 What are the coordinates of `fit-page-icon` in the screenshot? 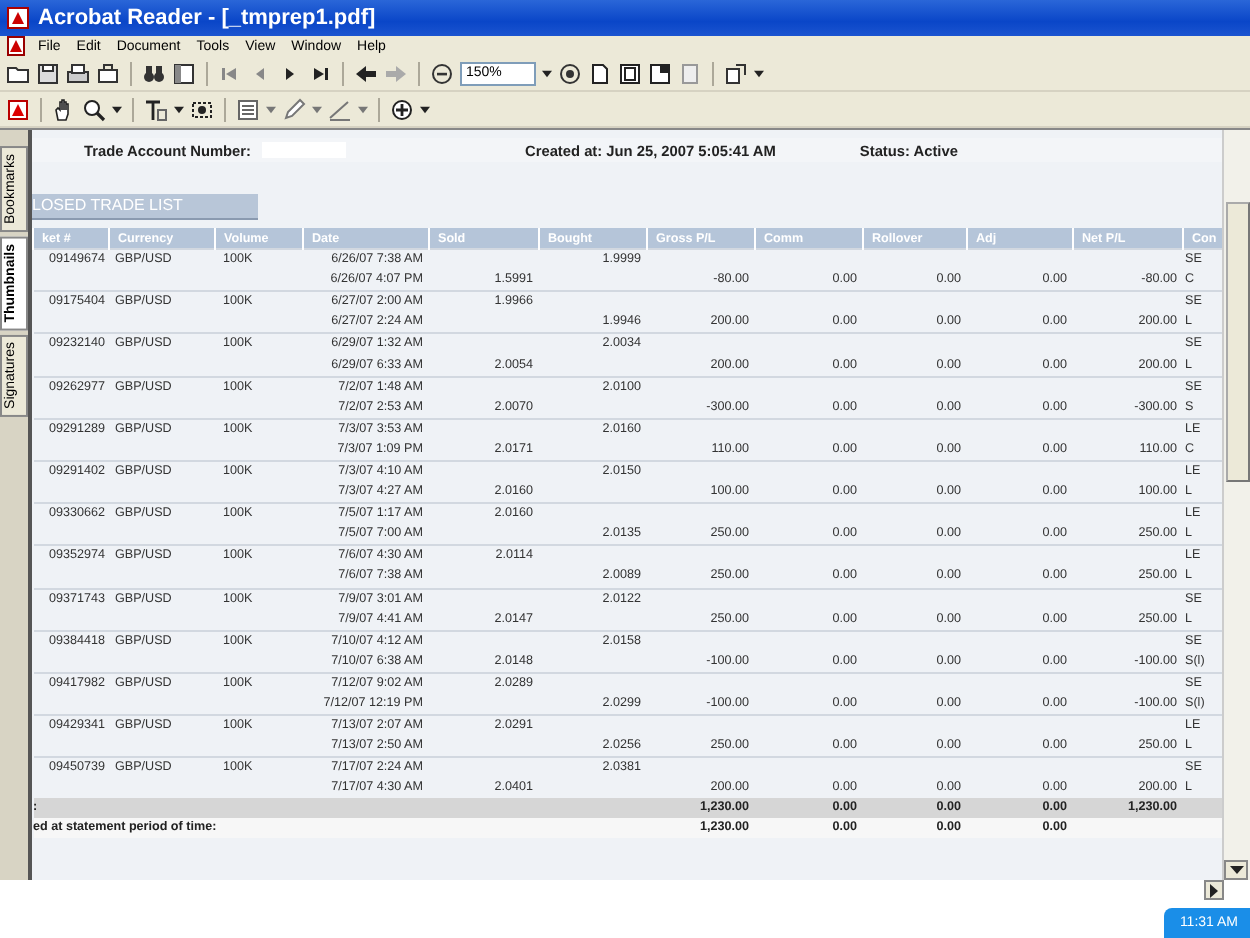 It's located at (630, 73).